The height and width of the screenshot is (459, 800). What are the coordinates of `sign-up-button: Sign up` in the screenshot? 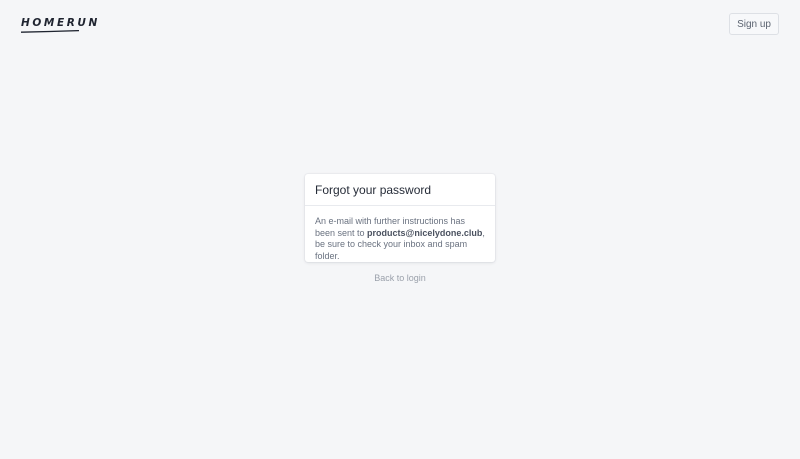 It's located at (754, 24).